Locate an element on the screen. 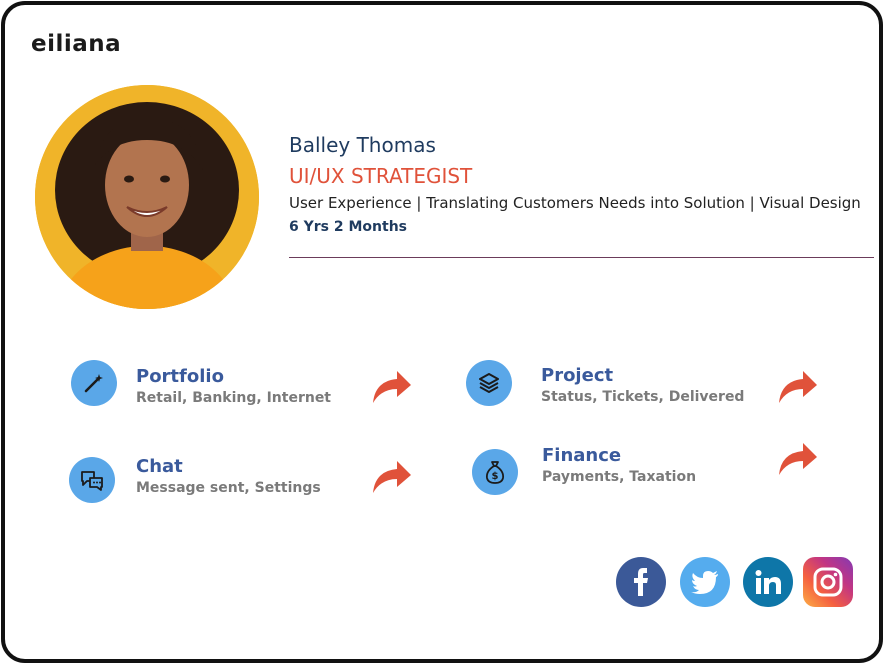  finance-subtitle: Payments, Taxation is located at coordinates (619, 477).